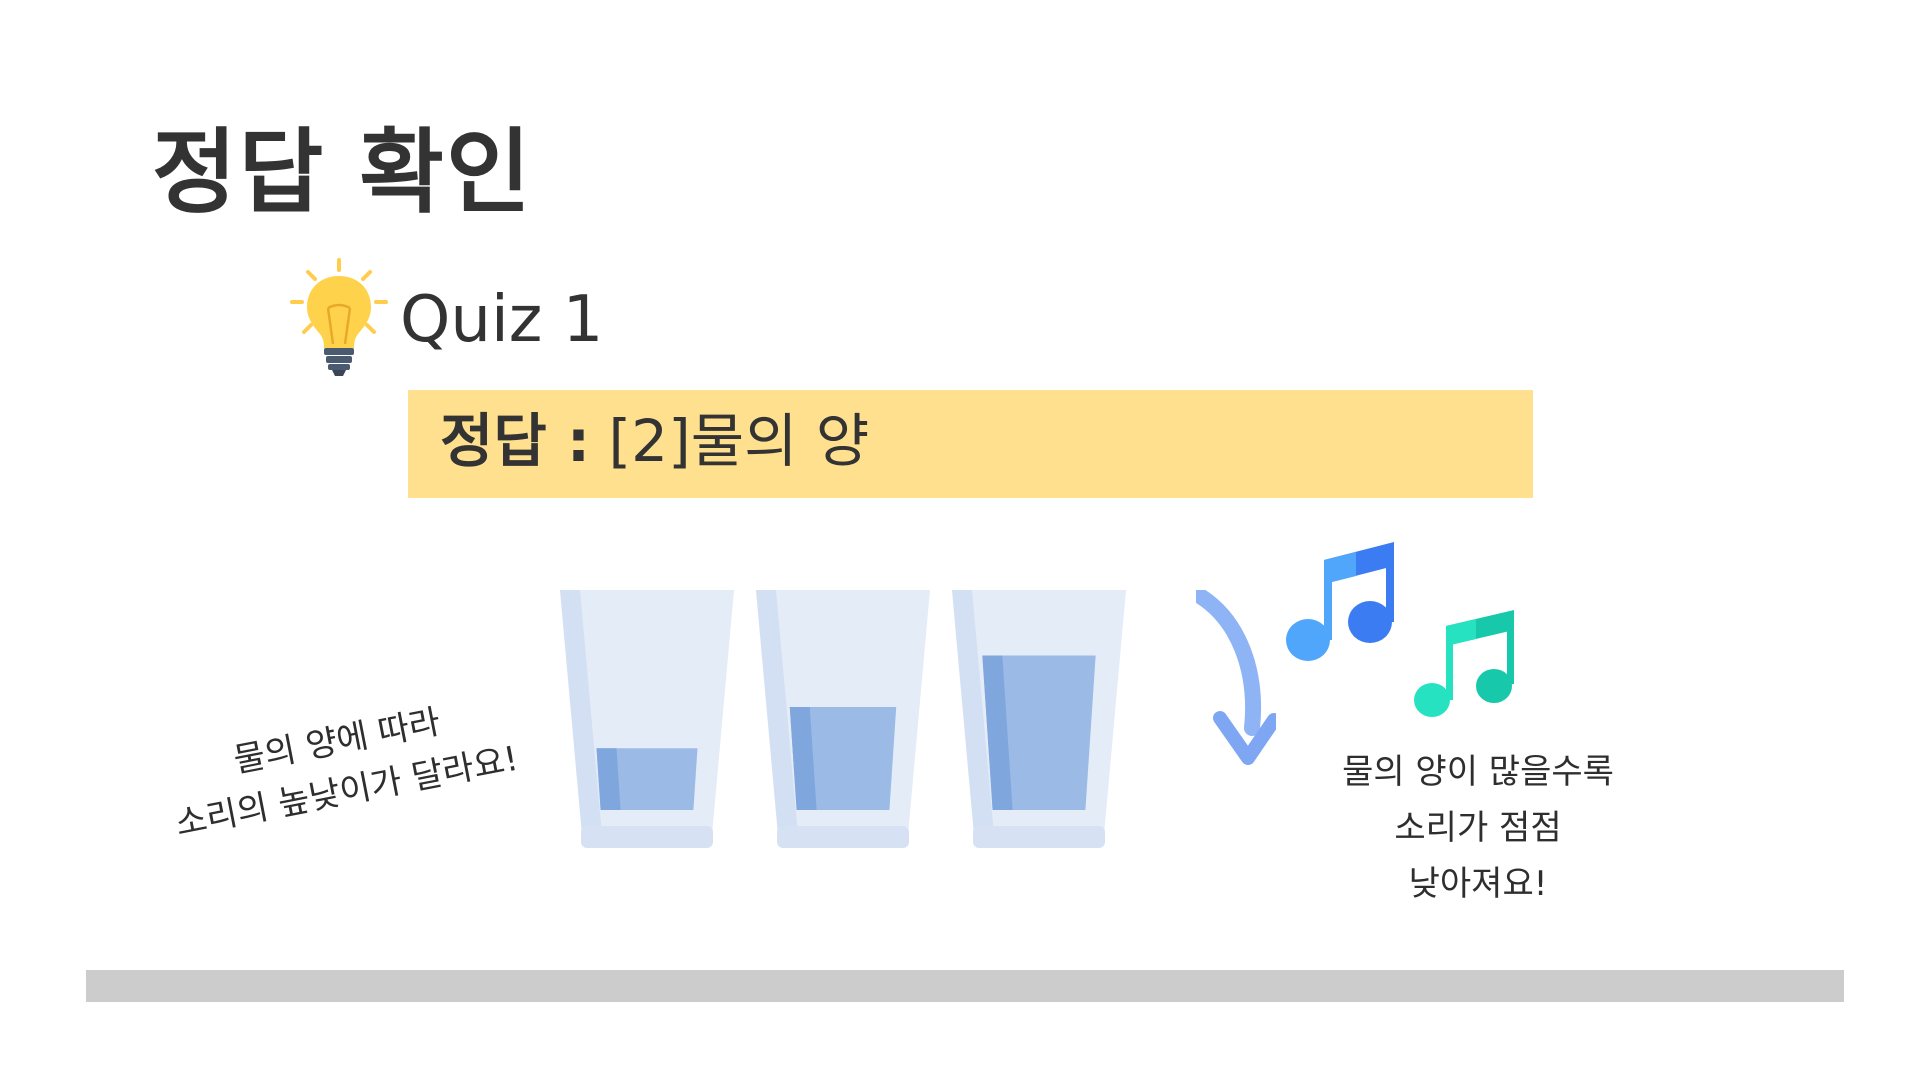 The image size is (1920, 1080). I want to click on right-caption: 물의 양이 많을수록 소리가 점점 낮아져요!, so click(1478, 828).